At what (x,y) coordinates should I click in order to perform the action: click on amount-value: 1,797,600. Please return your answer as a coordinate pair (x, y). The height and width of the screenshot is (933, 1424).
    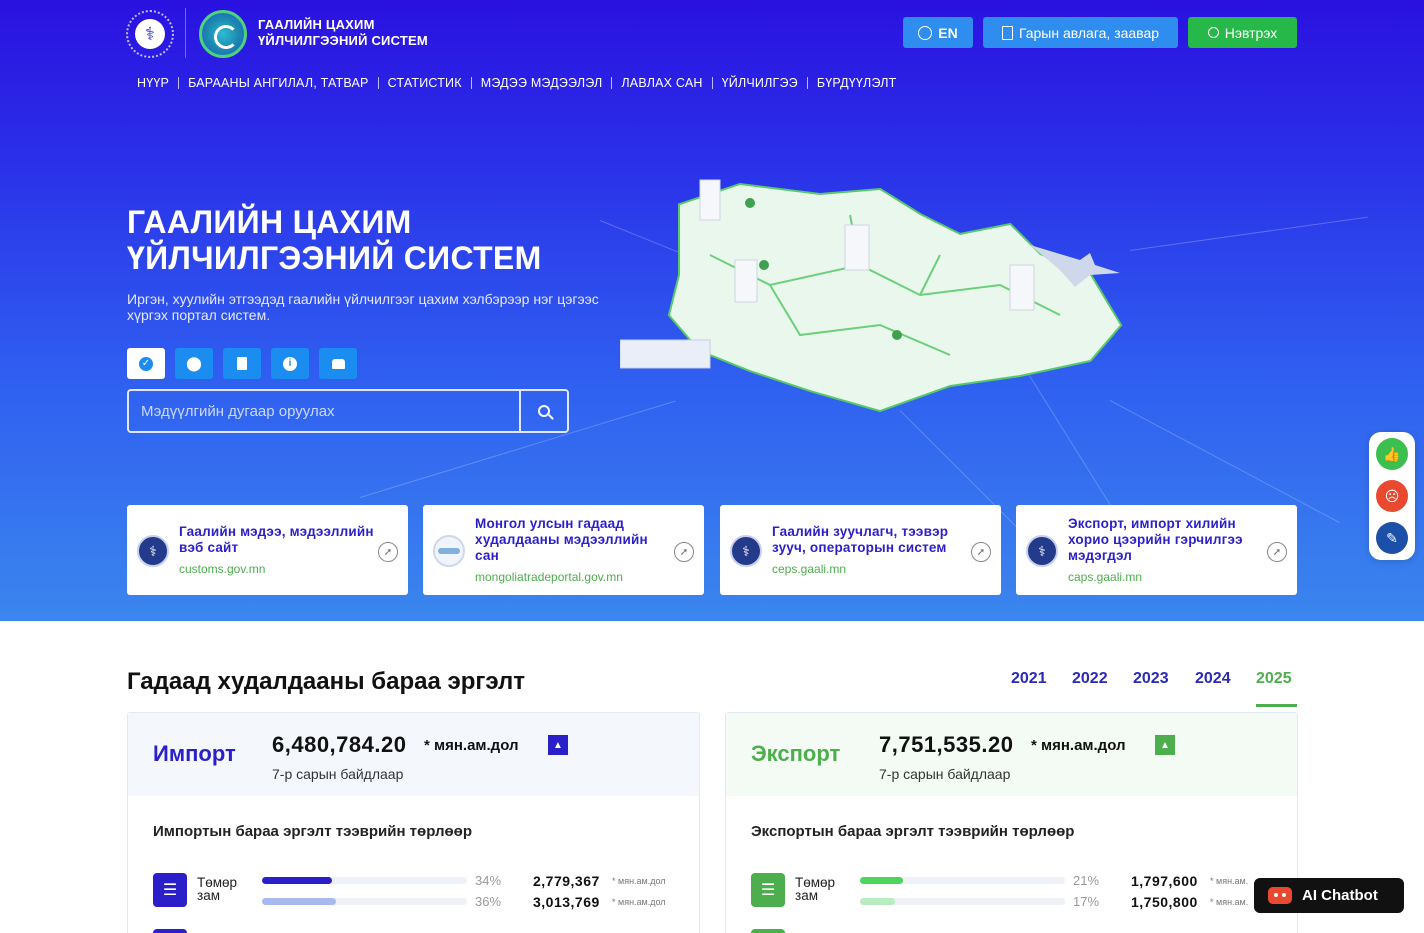
    Looking at the image, I should click on (1164, 881).